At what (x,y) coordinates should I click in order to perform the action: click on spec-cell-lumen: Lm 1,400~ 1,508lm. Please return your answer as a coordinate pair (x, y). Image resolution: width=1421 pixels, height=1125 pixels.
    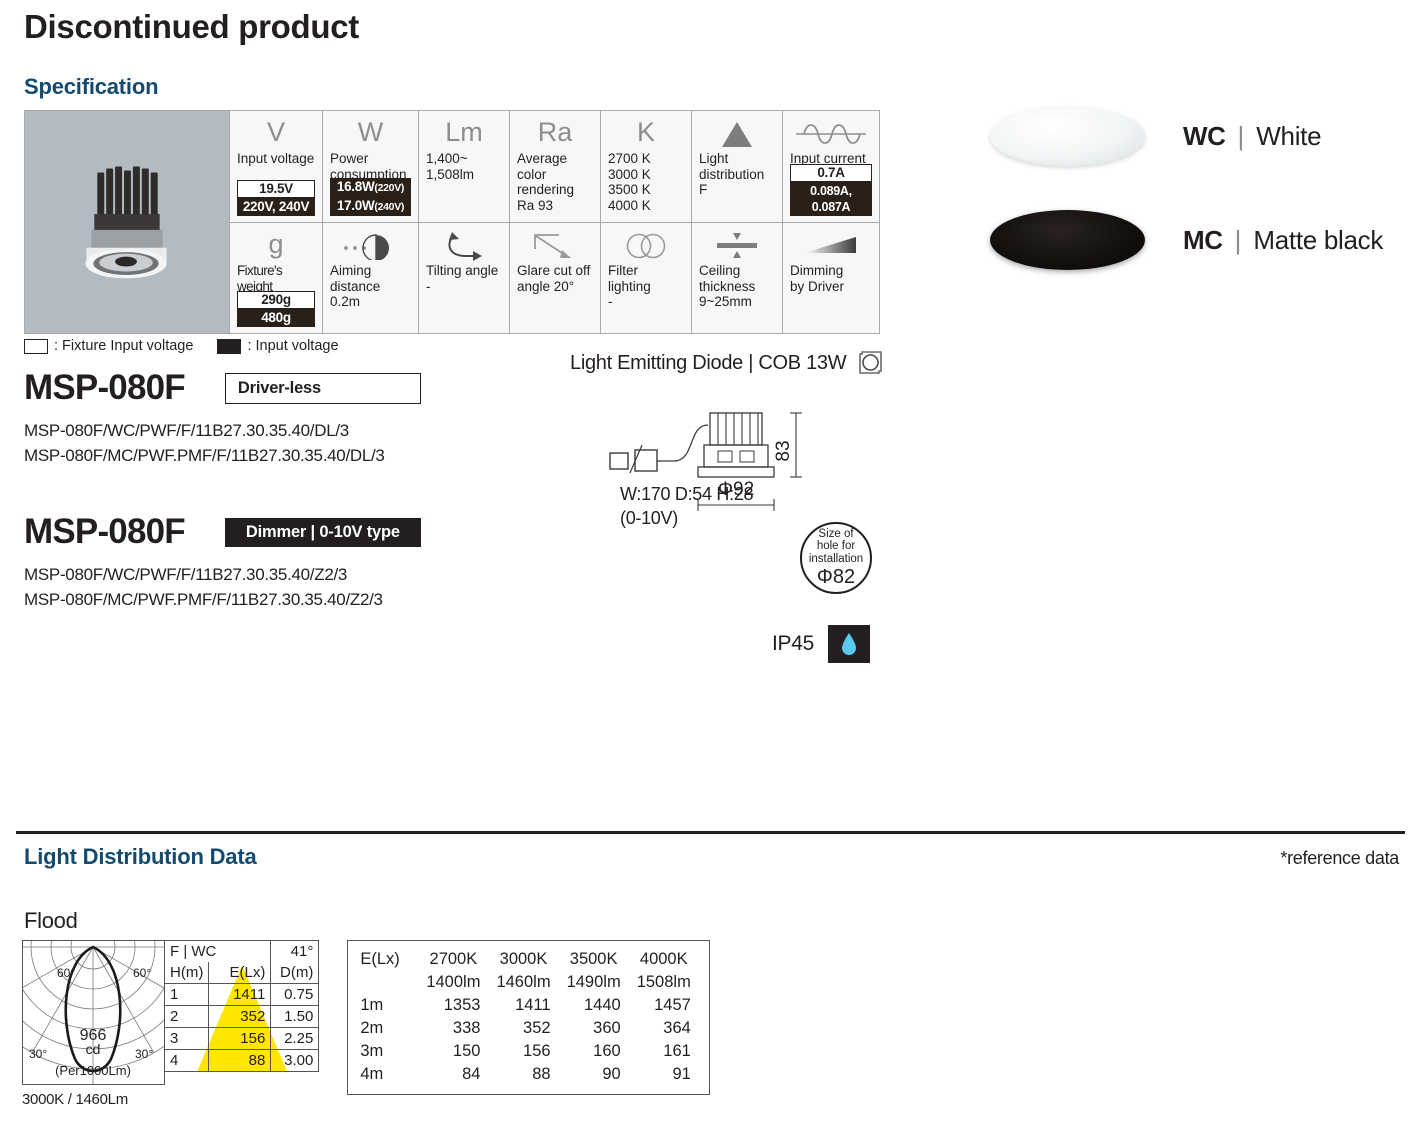
    Looking at the image, I should click on (464, 166).